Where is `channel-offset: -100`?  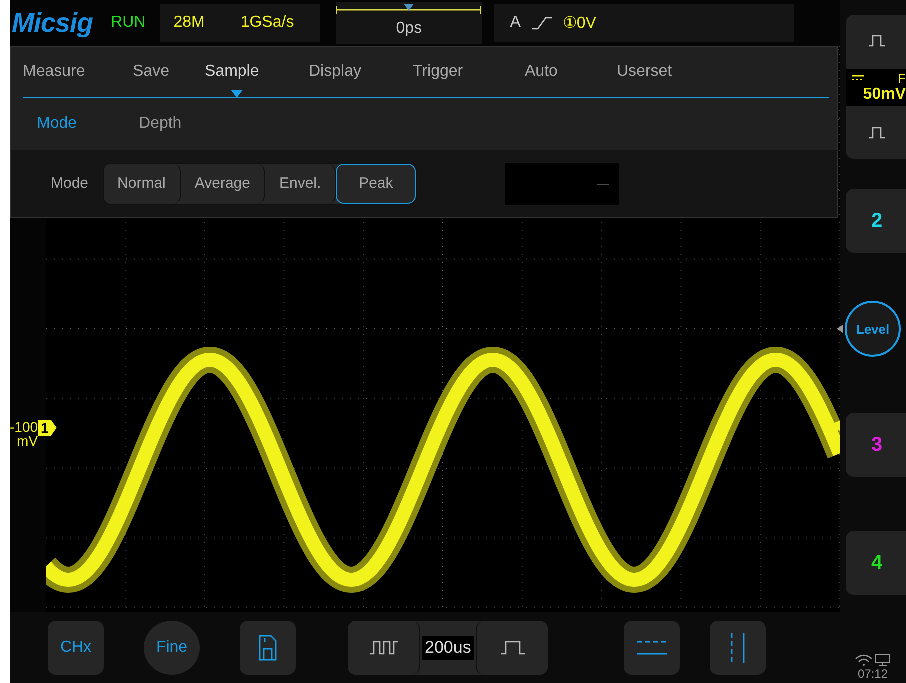 channel-offset: -100 is located at coordinates (24, 427).